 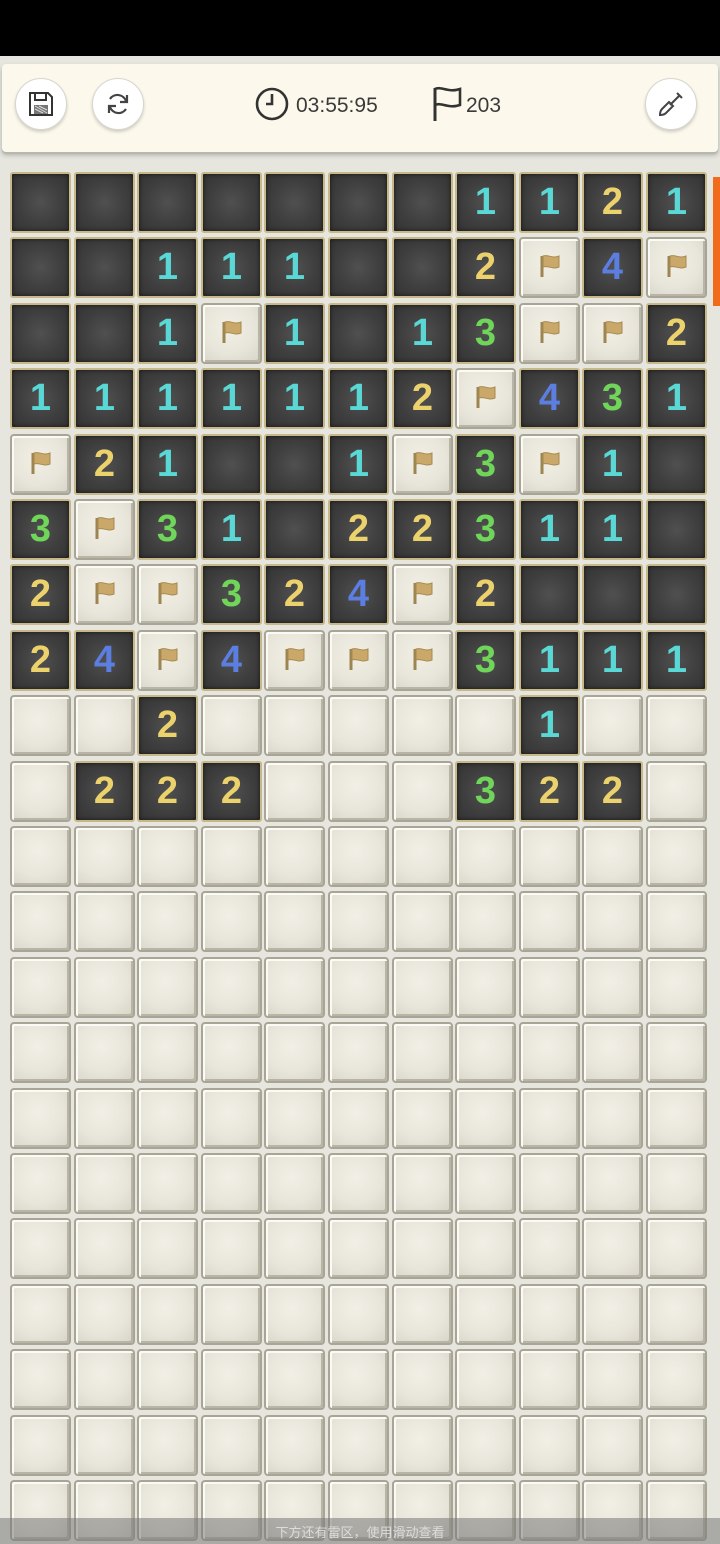 What do you see at coordinates (41, 104) in the screenshot?
I see `save-button` at bounding box center [41, 104].